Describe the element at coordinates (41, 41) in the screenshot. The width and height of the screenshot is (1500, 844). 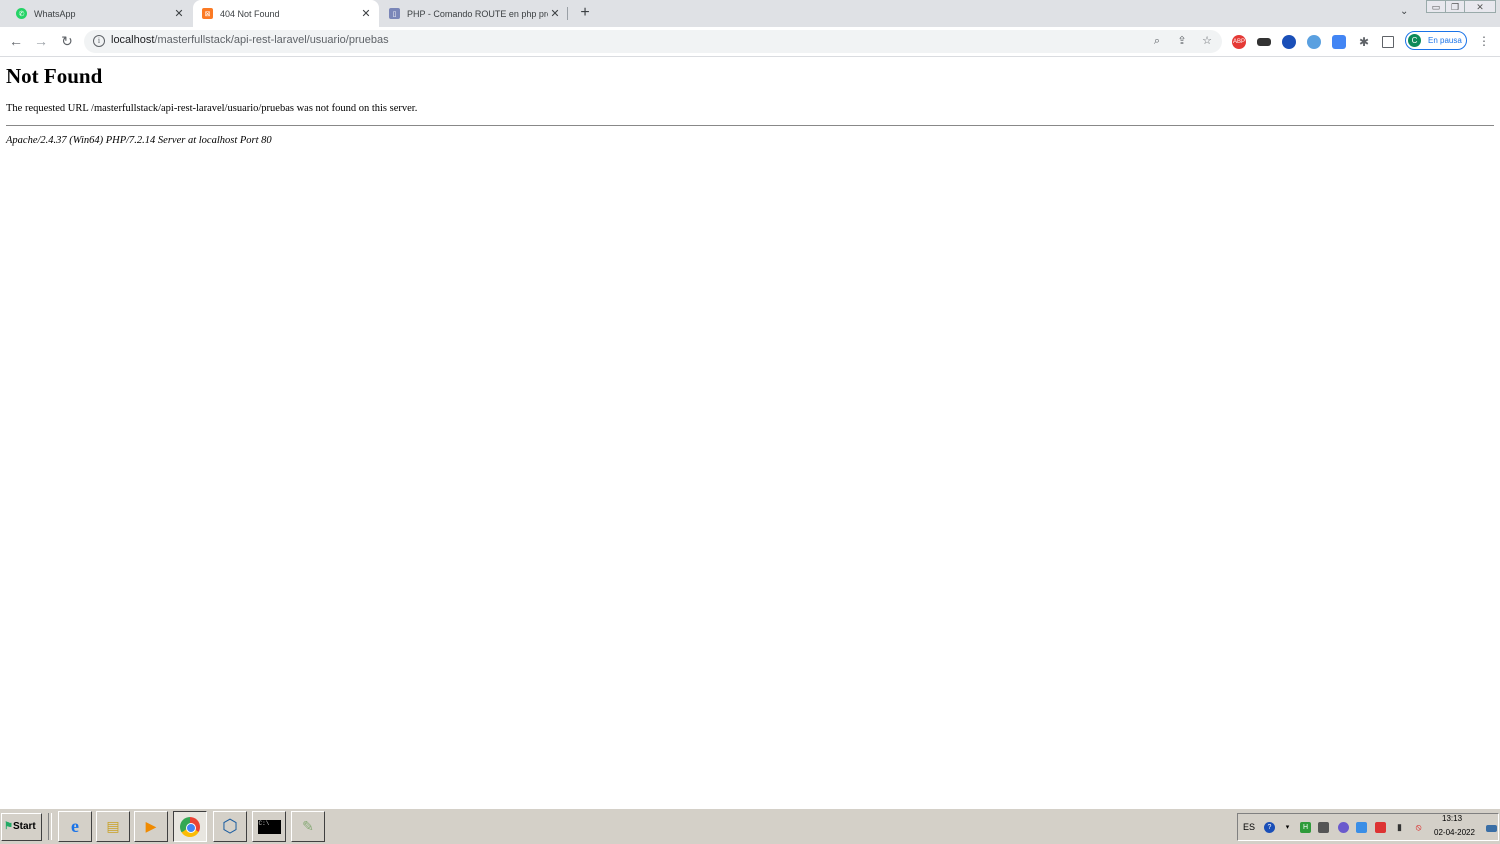
I see `forward-arrow-icon: →` at that location.